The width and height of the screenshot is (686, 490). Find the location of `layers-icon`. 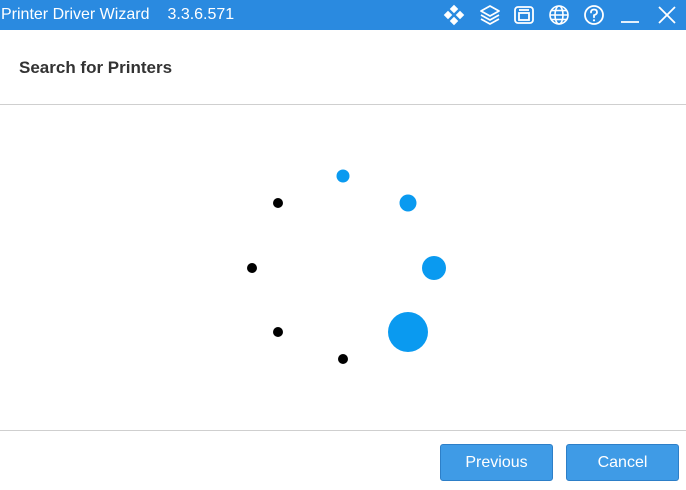

layers-icon is located at coordinates (490, 15).